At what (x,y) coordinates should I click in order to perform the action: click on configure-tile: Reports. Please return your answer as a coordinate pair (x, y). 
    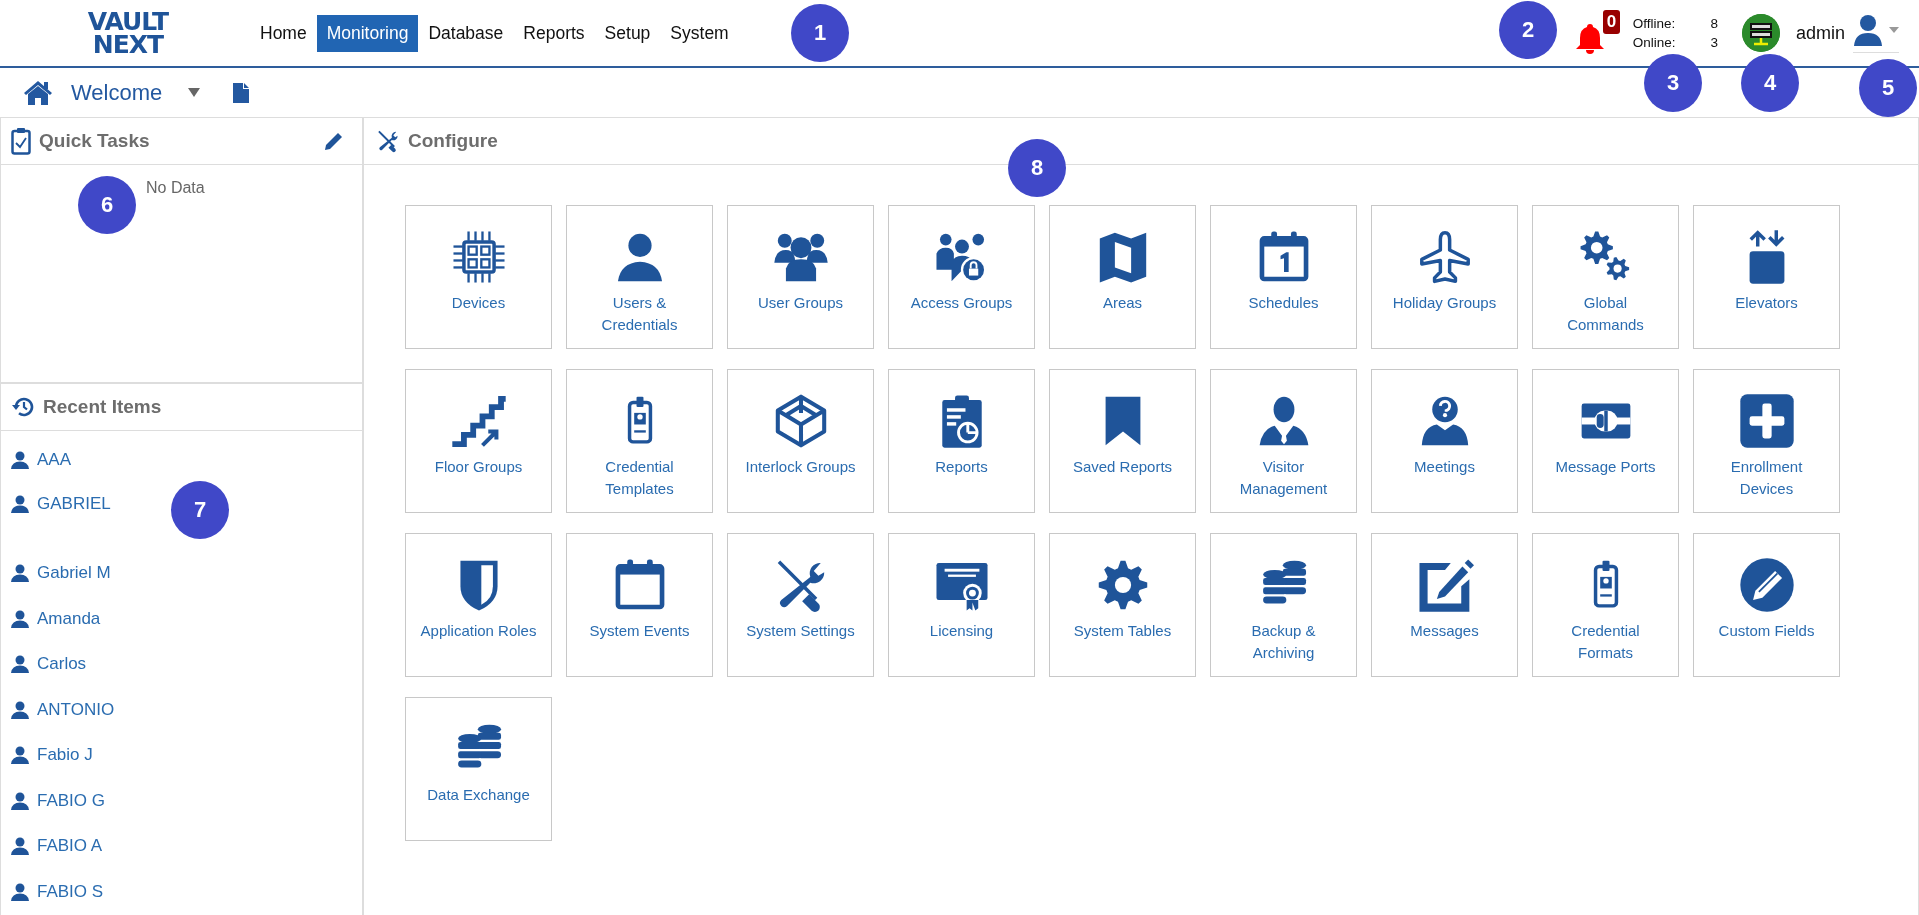
    Looking at the image, I should click on (961, 441).